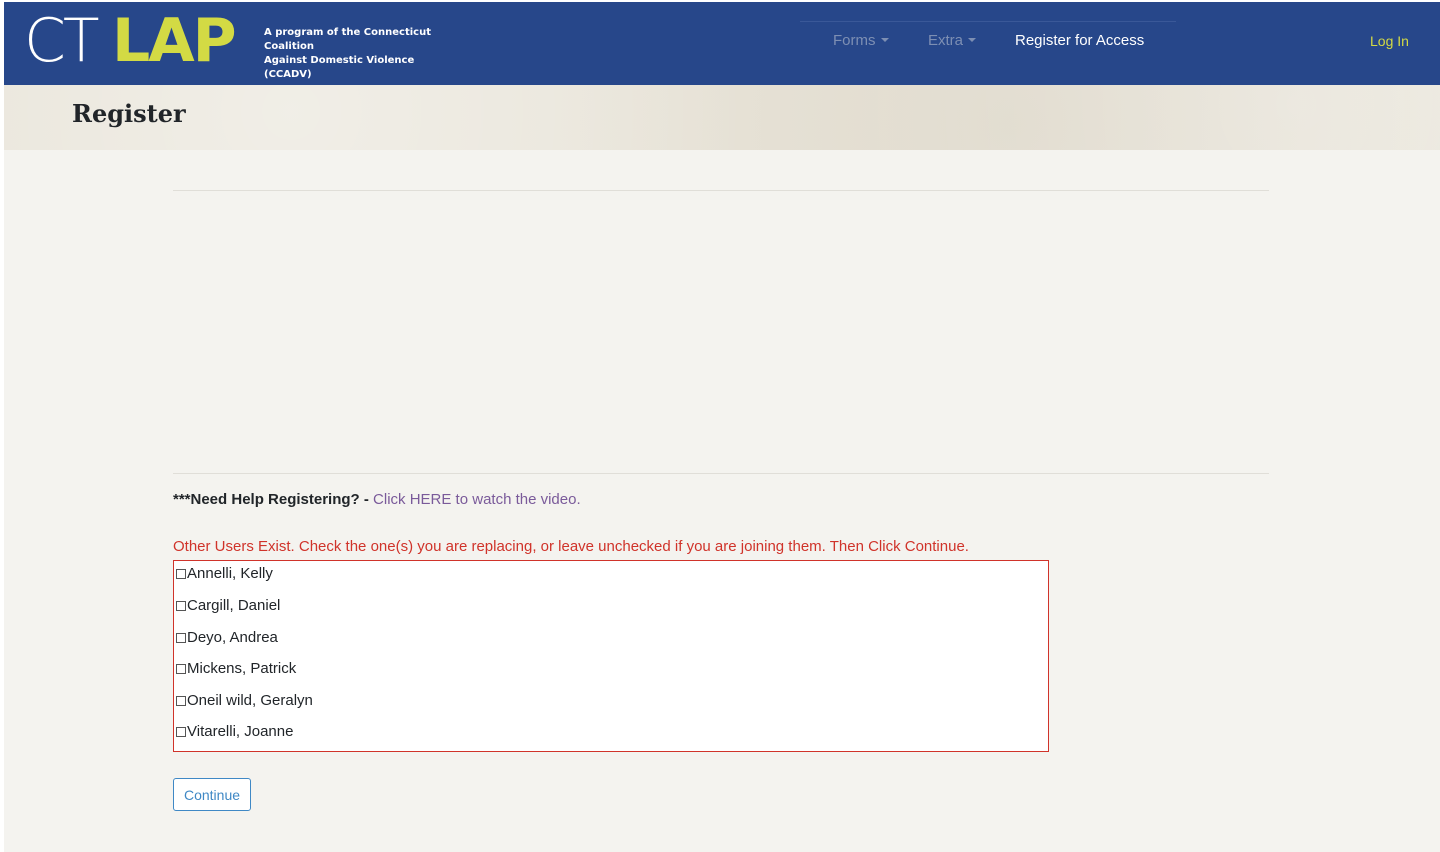 This screenshot has height=852, width=1440. What do you see at coordinates (347, 39) in the screenshot?
I see `tagline-line-1: A program of the Connecticut Coalition` at bounding box center [347, 39].